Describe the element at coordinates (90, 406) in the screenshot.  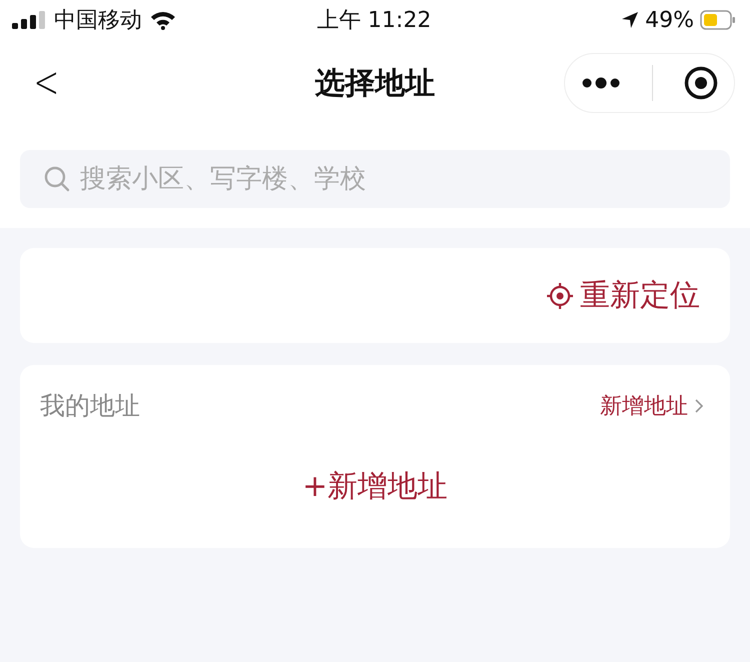
I see `section-title: 我的地址` at that location.